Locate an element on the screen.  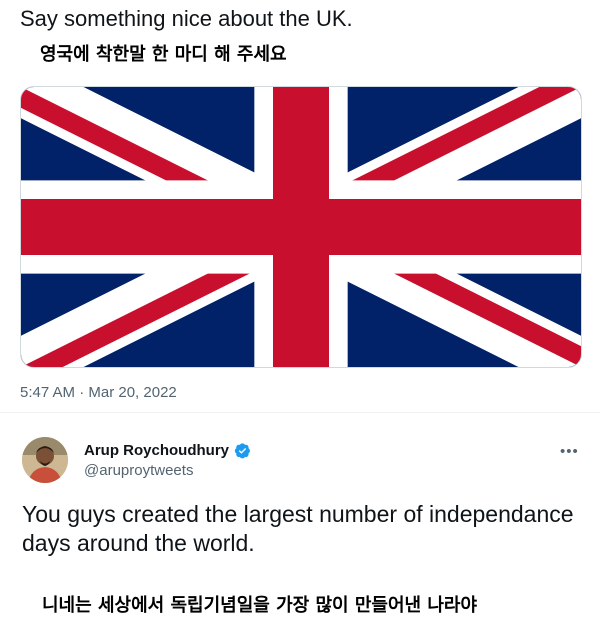
avatar is located at coordinates (45, 460).